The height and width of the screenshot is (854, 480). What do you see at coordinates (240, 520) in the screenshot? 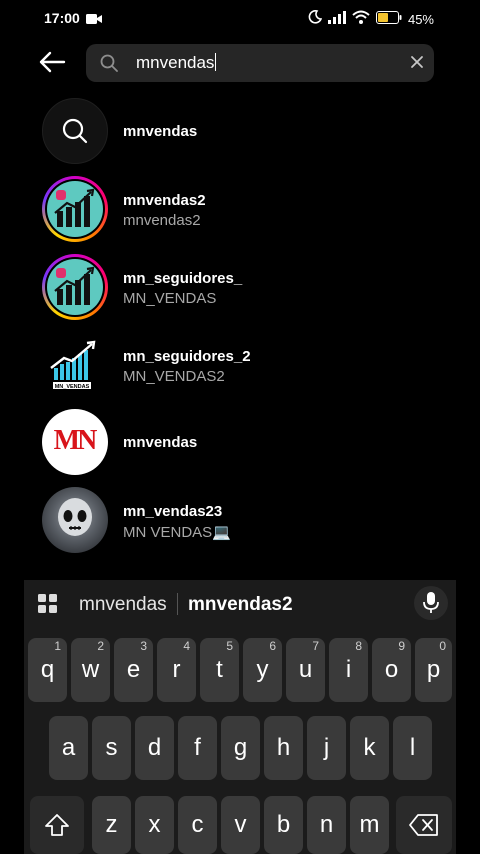
I see `list-item: mn_vendas23 MN VENDAS💻` at bounding box center [240, 520].